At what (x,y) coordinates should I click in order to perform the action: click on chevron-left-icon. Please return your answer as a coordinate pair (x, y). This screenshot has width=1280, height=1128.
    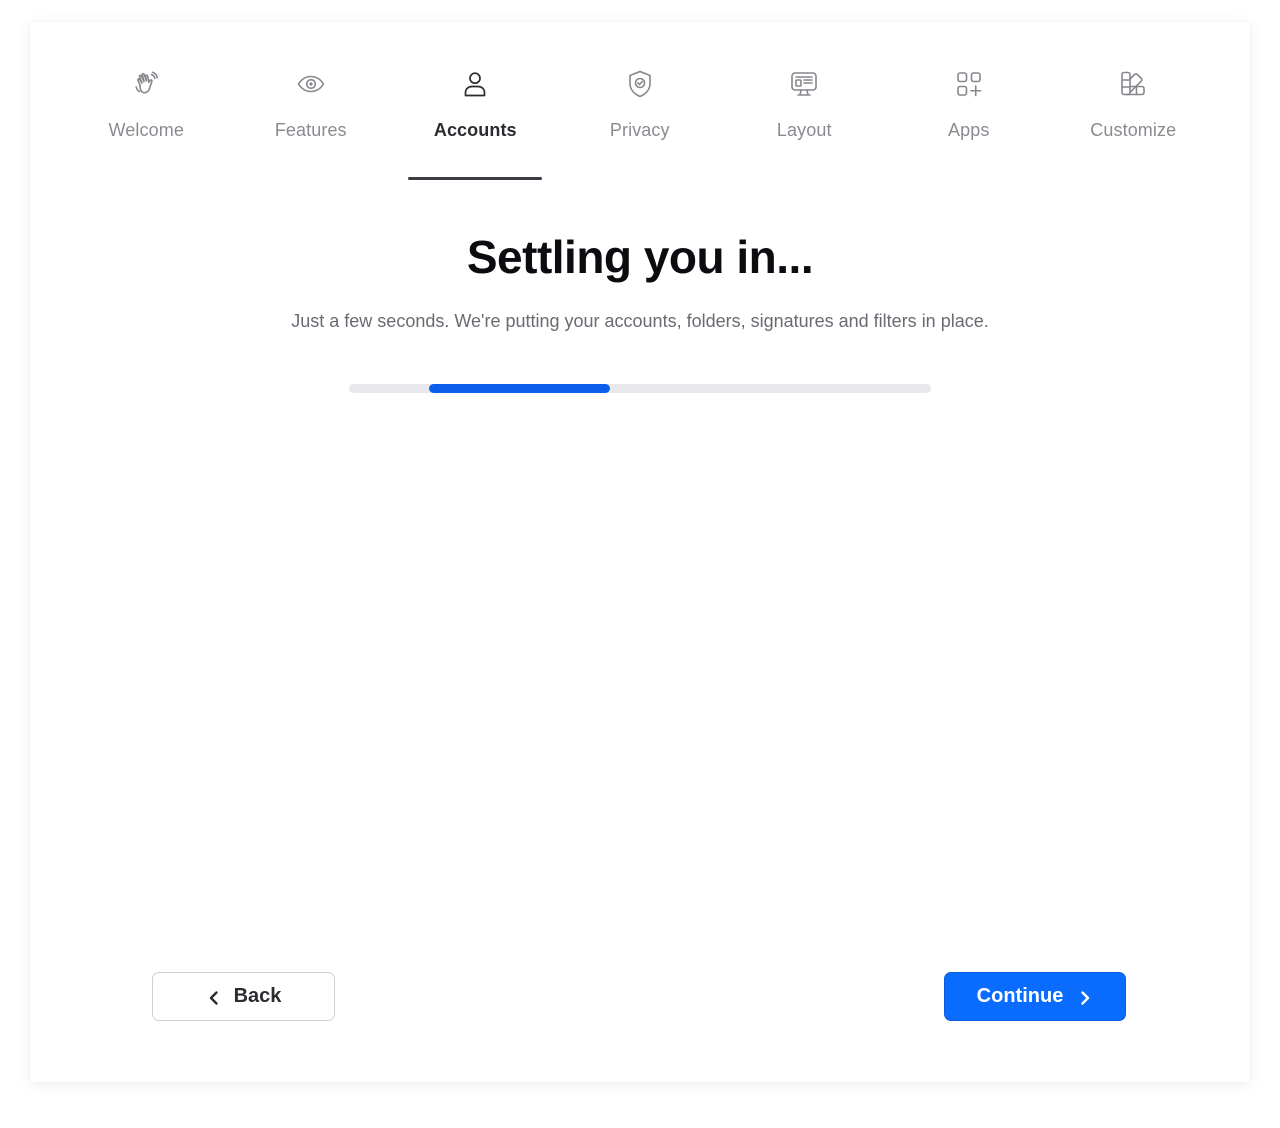
    Looking at the image, I should click on (214, 997).